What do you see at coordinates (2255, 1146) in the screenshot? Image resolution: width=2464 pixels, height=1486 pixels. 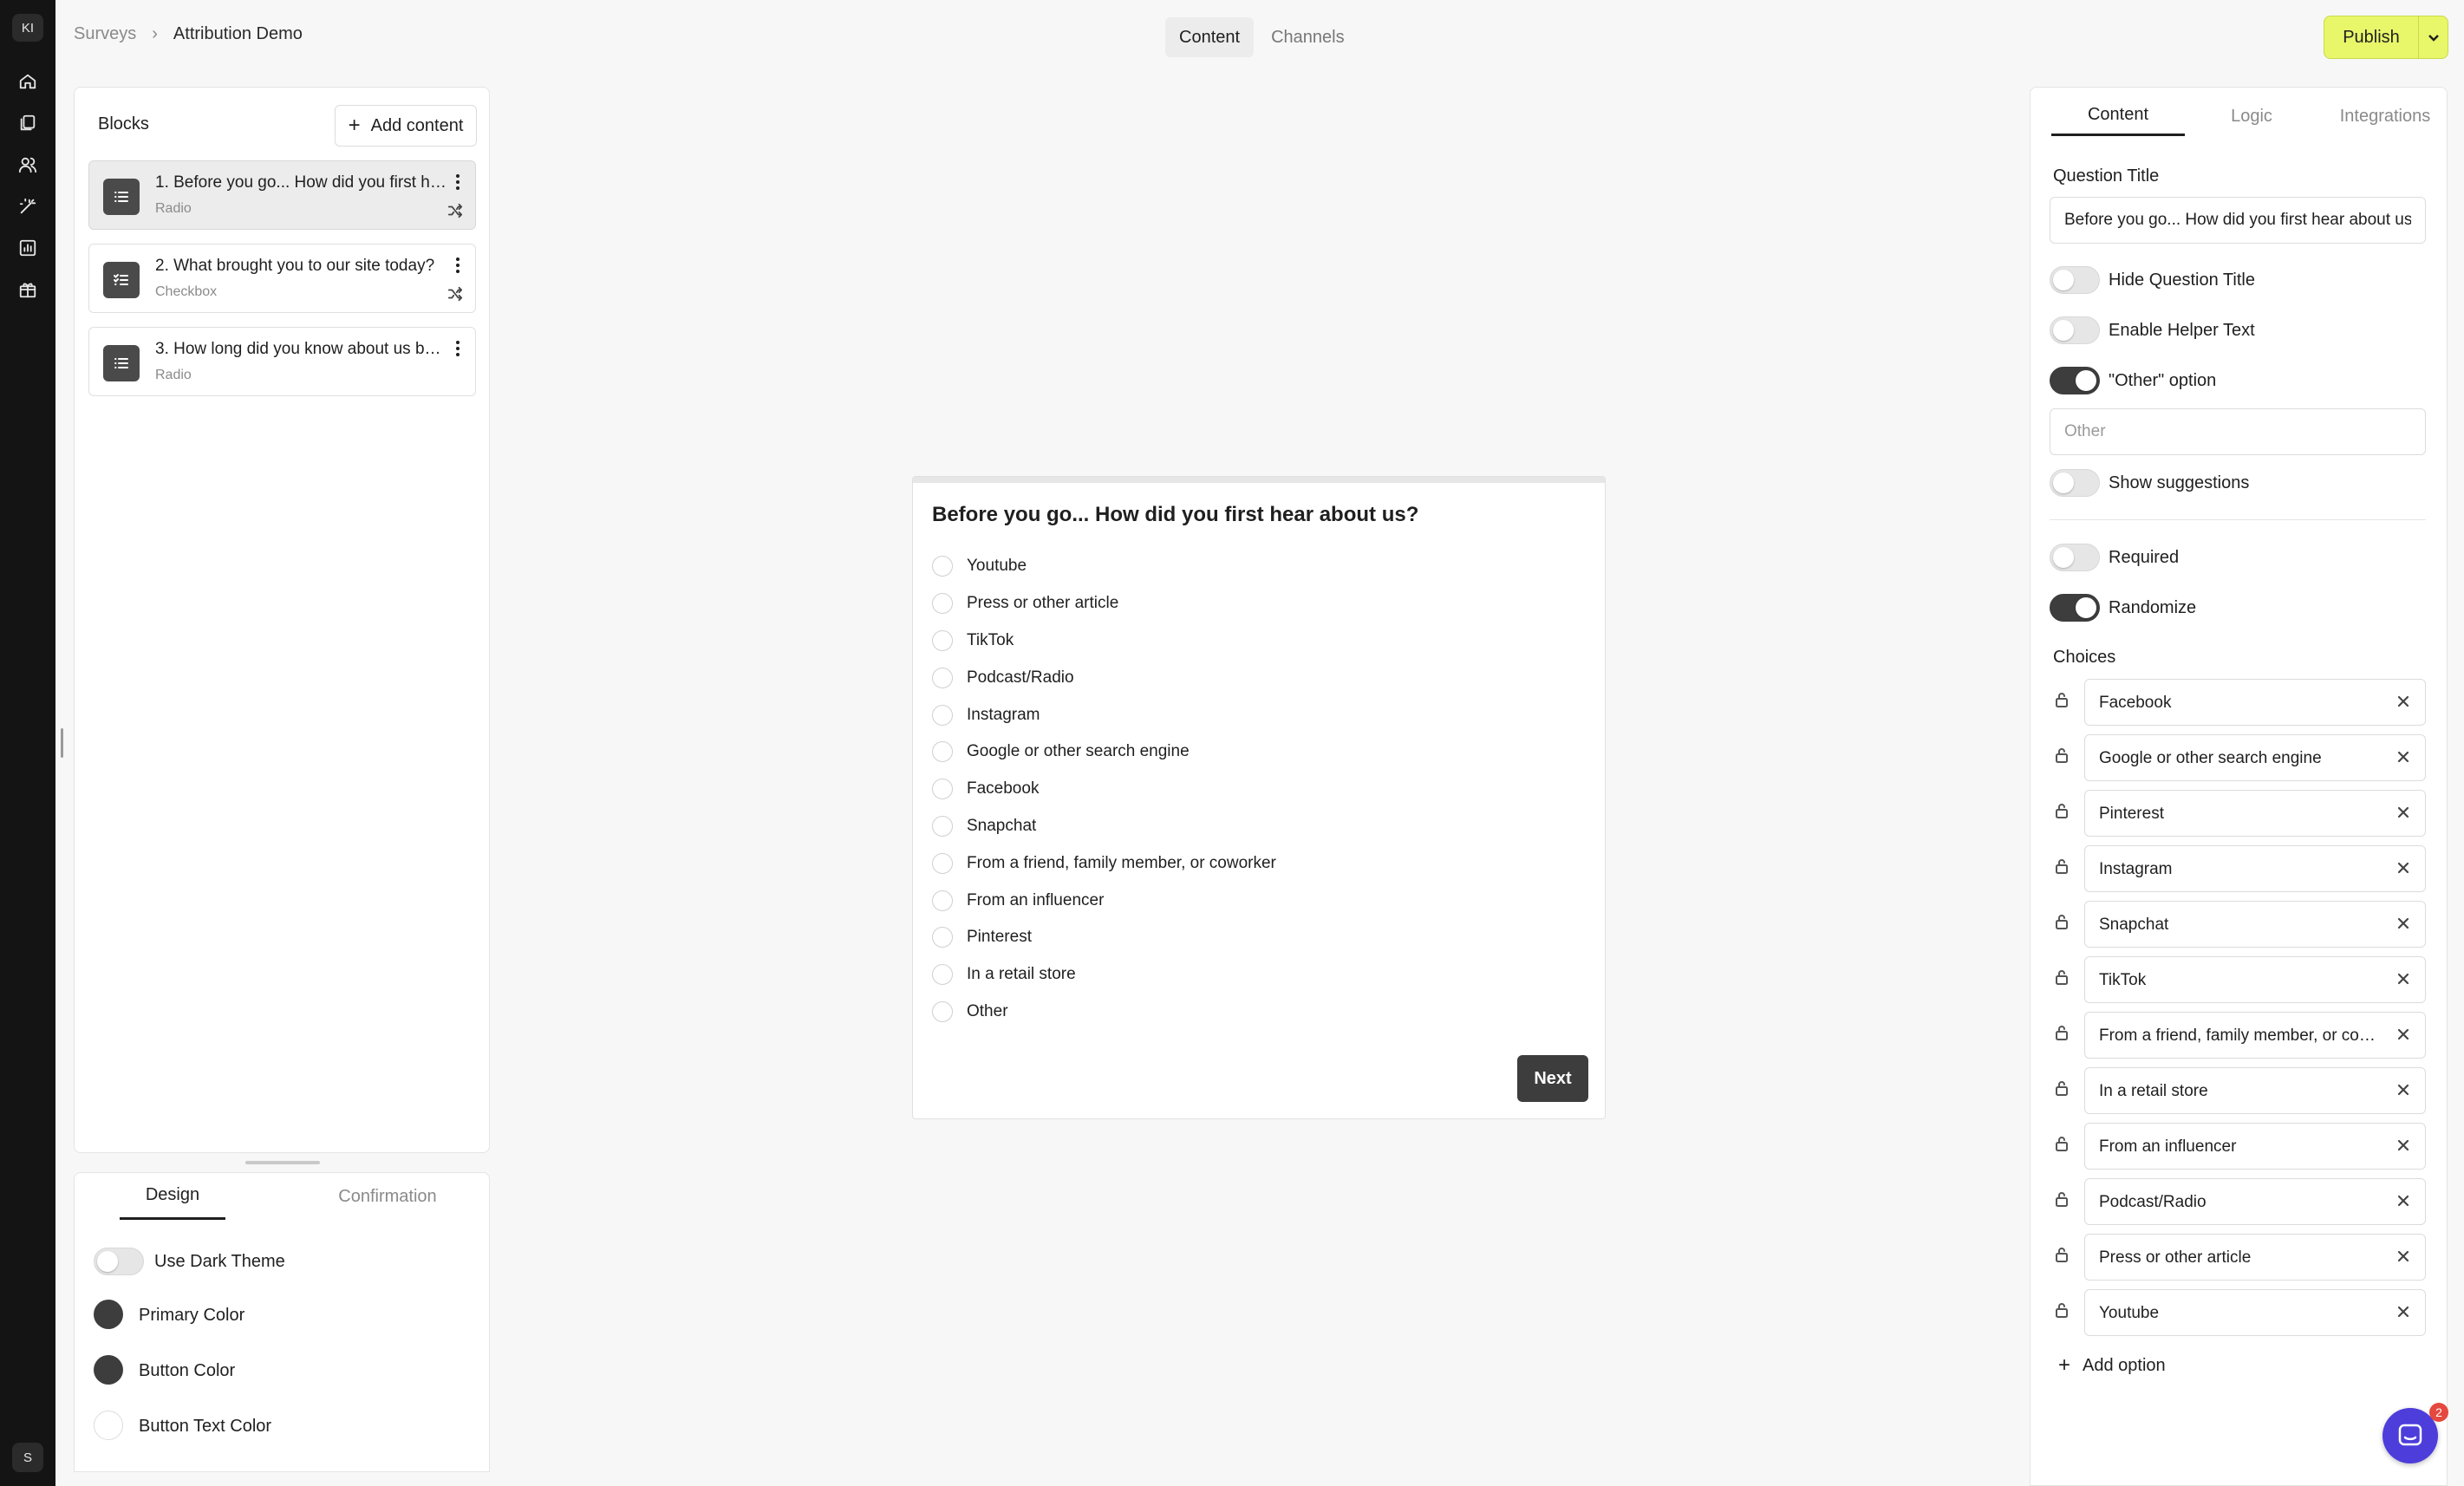 I see `choice-item: From an influencer` at bounding box center [2255, 1146].